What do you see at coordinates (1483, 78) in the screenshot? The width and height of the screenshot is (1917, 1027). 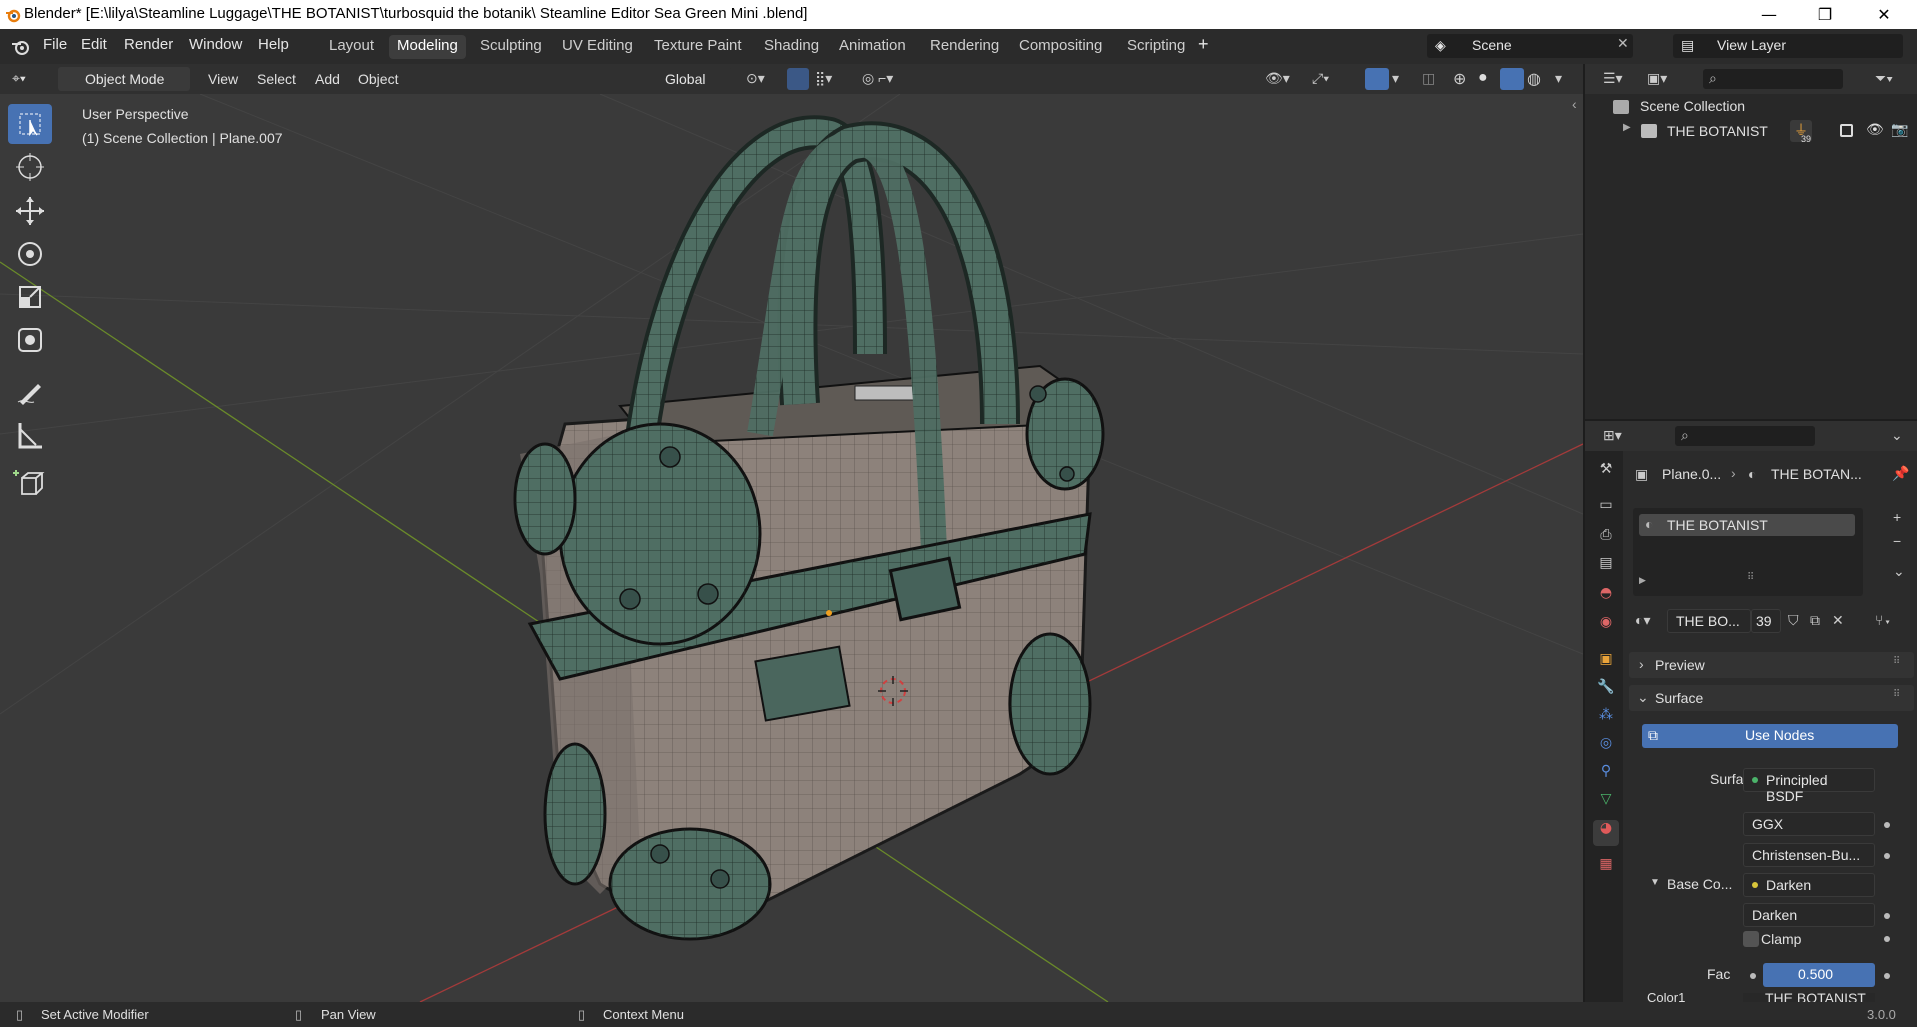 I see `solid-shading-icon: ●` at bounding box center [1483, 78].